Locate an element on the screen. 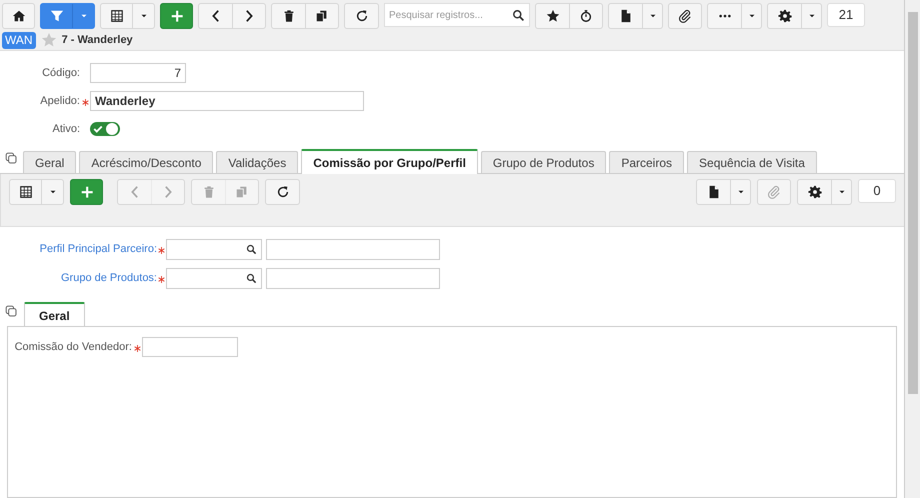 The height and width of the screenshot is (498, 920). field-label: Ativo: is located at coordinates (66, 129).